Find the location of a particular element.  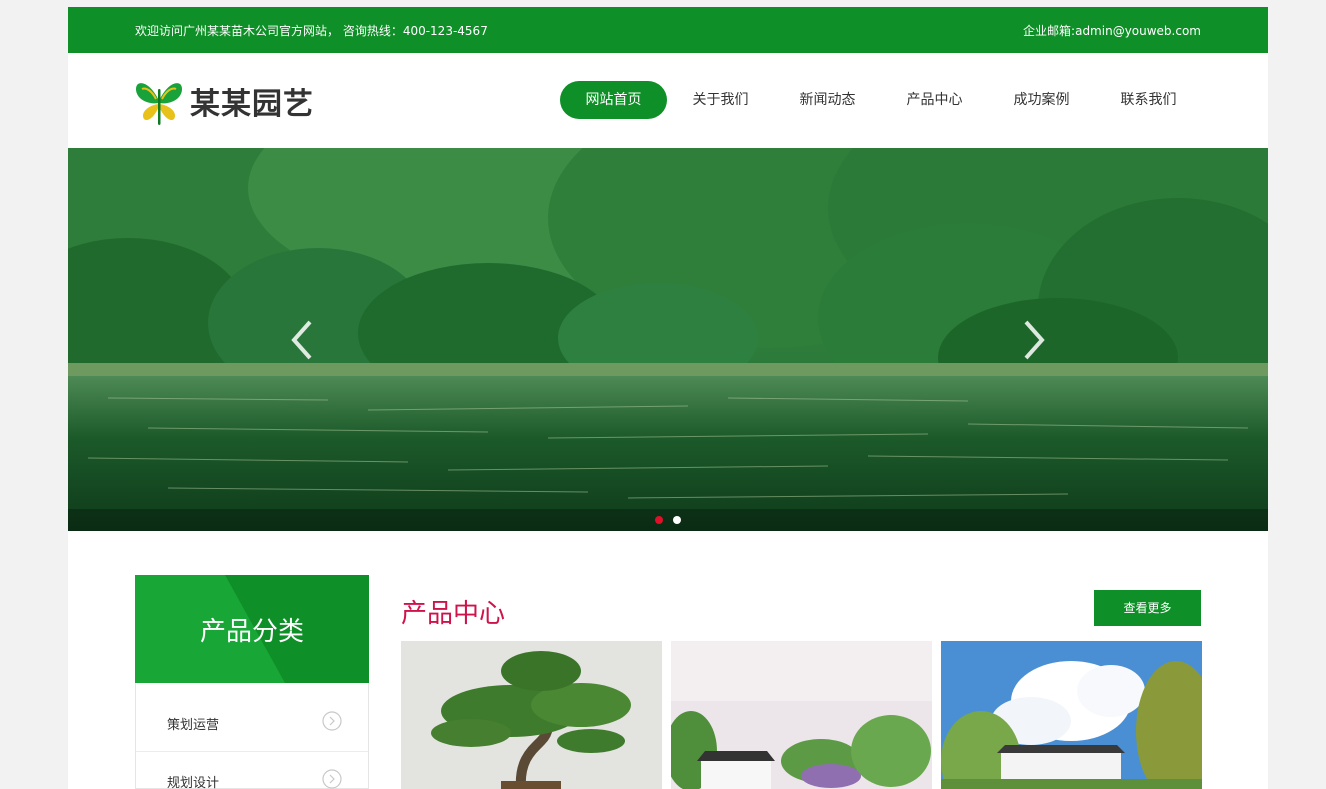

site-header: 某某园艺 网站首页 关于我们 新闻动态 产品中心 成功案例 联系我们 is located at coordinates (668, 100).